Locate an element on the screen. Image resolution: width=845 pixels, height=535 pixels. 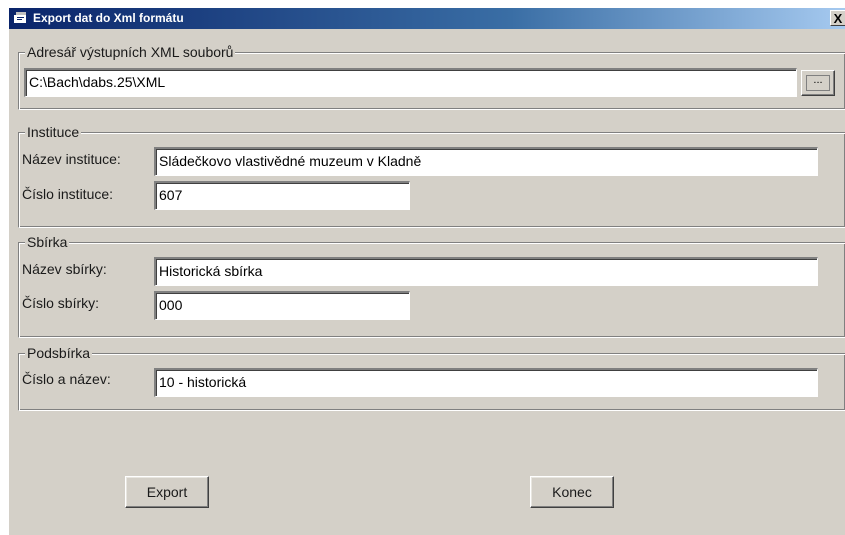
close-icon: X is located at coordinates (838, 18).